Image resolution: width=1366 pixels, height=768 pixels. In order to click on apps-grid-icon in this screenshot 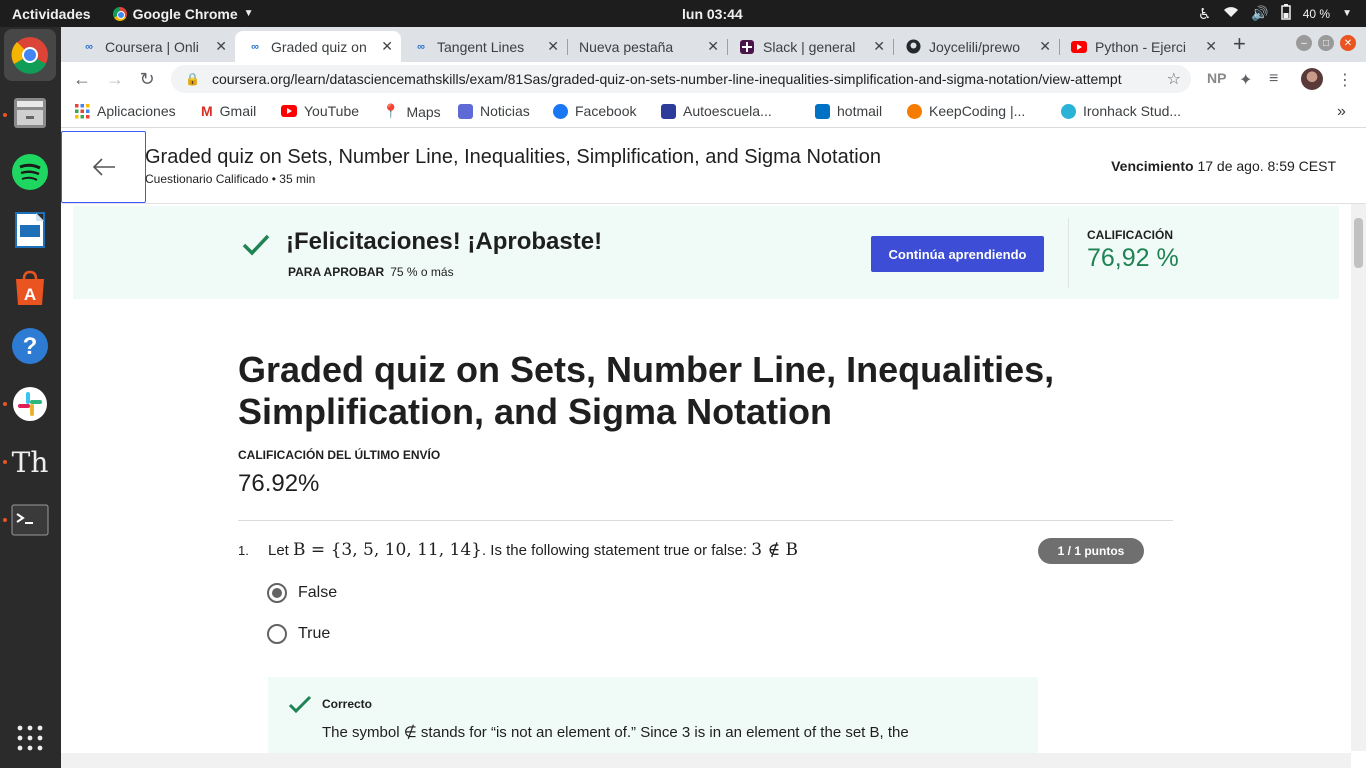, I will do `click(30, 738)`.